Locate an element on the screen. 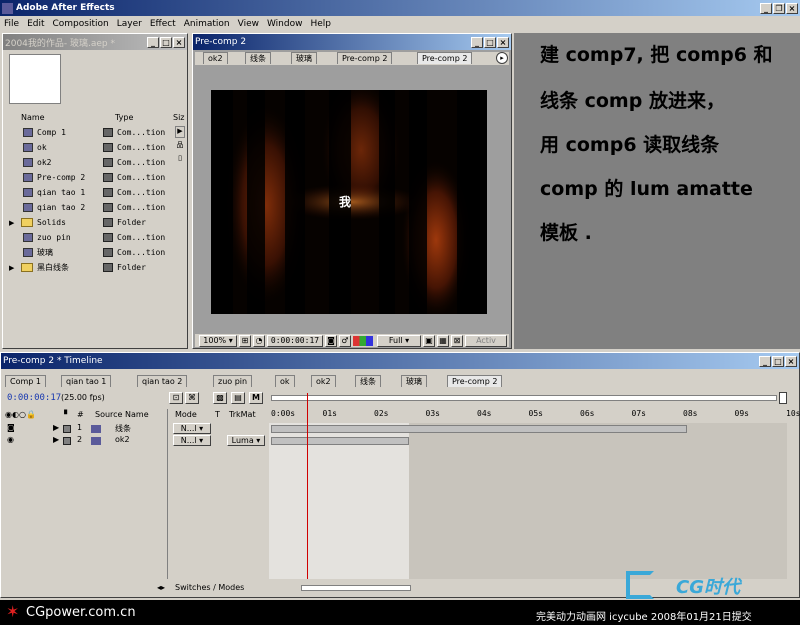 The image size is (800, 625). layer-eye-icon: ◙ is located at coordinates (11, 427).